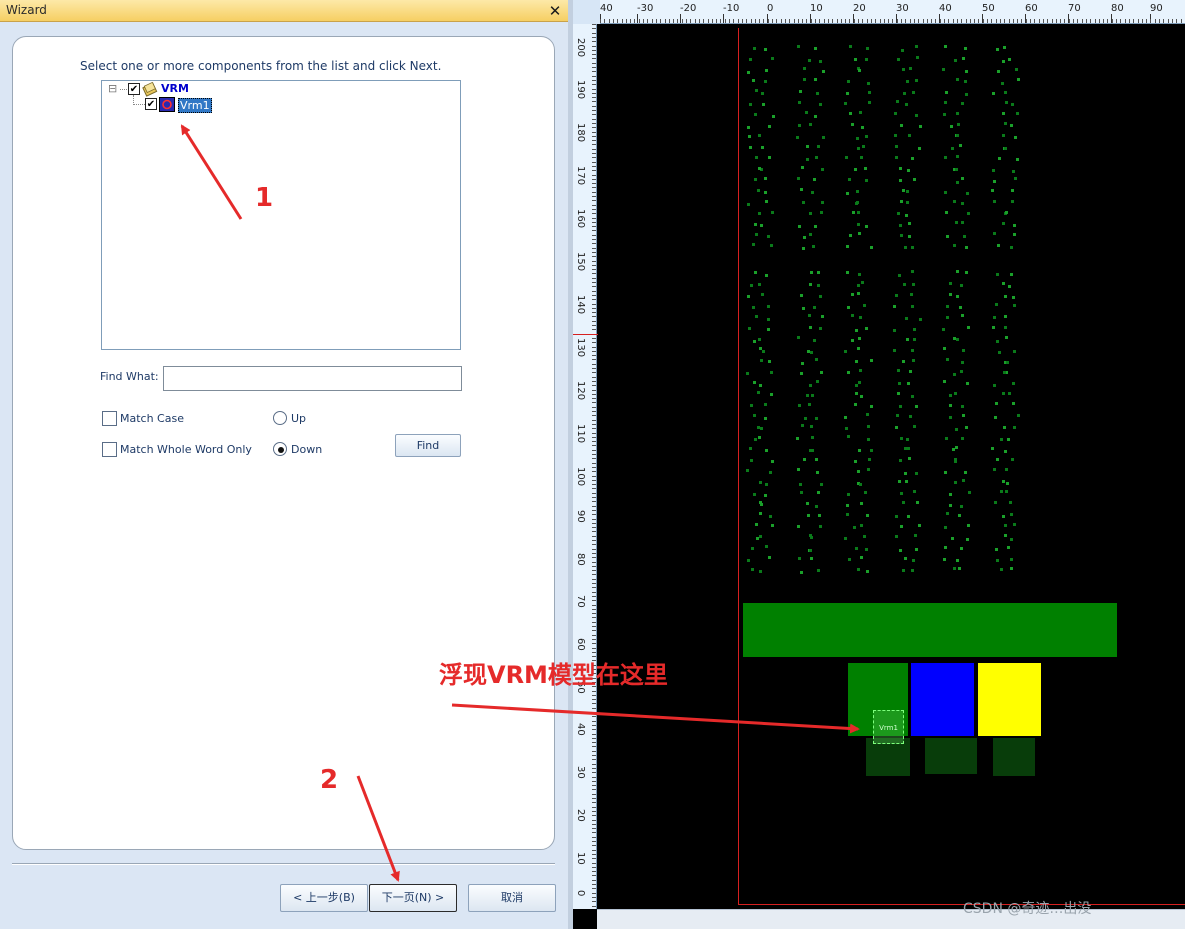 The image size is (1185, 929). I want to click on annotation-marker-1: 1, so click(264, 198).